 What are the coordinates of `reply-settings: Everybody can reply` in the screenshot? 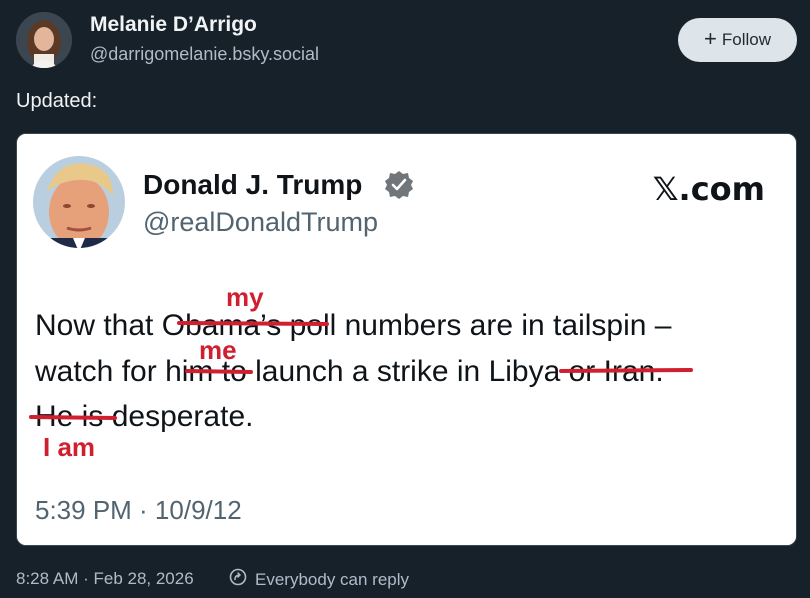 It's located at (319, 579).